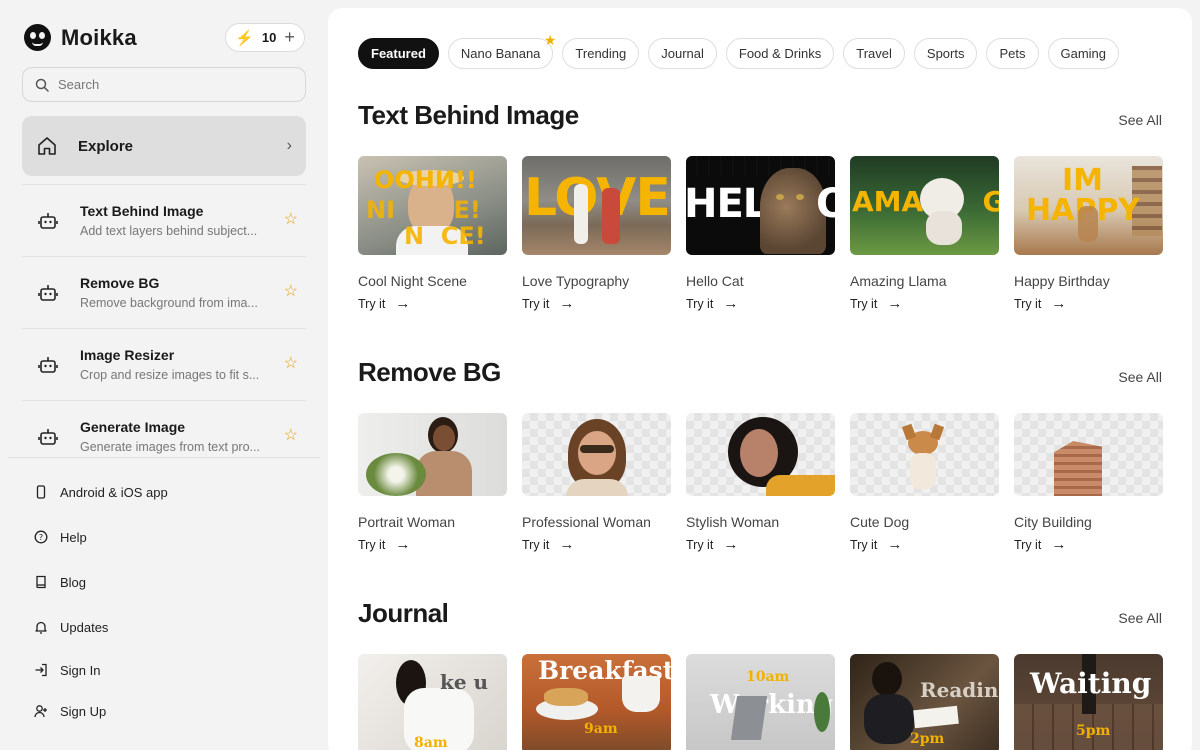 The image size is (1200, 750). Describe the element at coordinates (164, 146) in the screenshot. I see `nav-explore: Explore ›` at that location.